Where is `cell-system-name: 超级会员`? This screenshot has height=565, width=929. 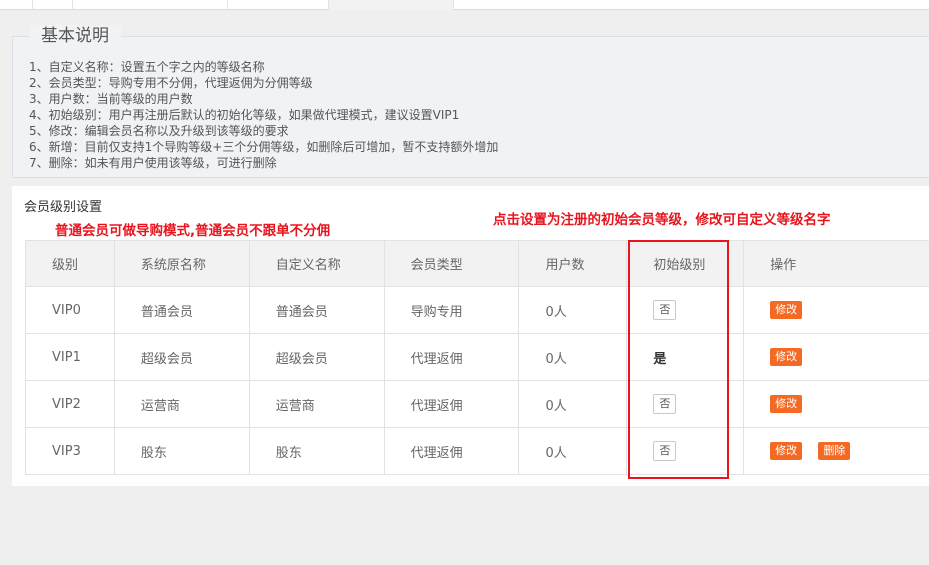 cell-system-name: 超级会员 is located at coordinates (181, 357).